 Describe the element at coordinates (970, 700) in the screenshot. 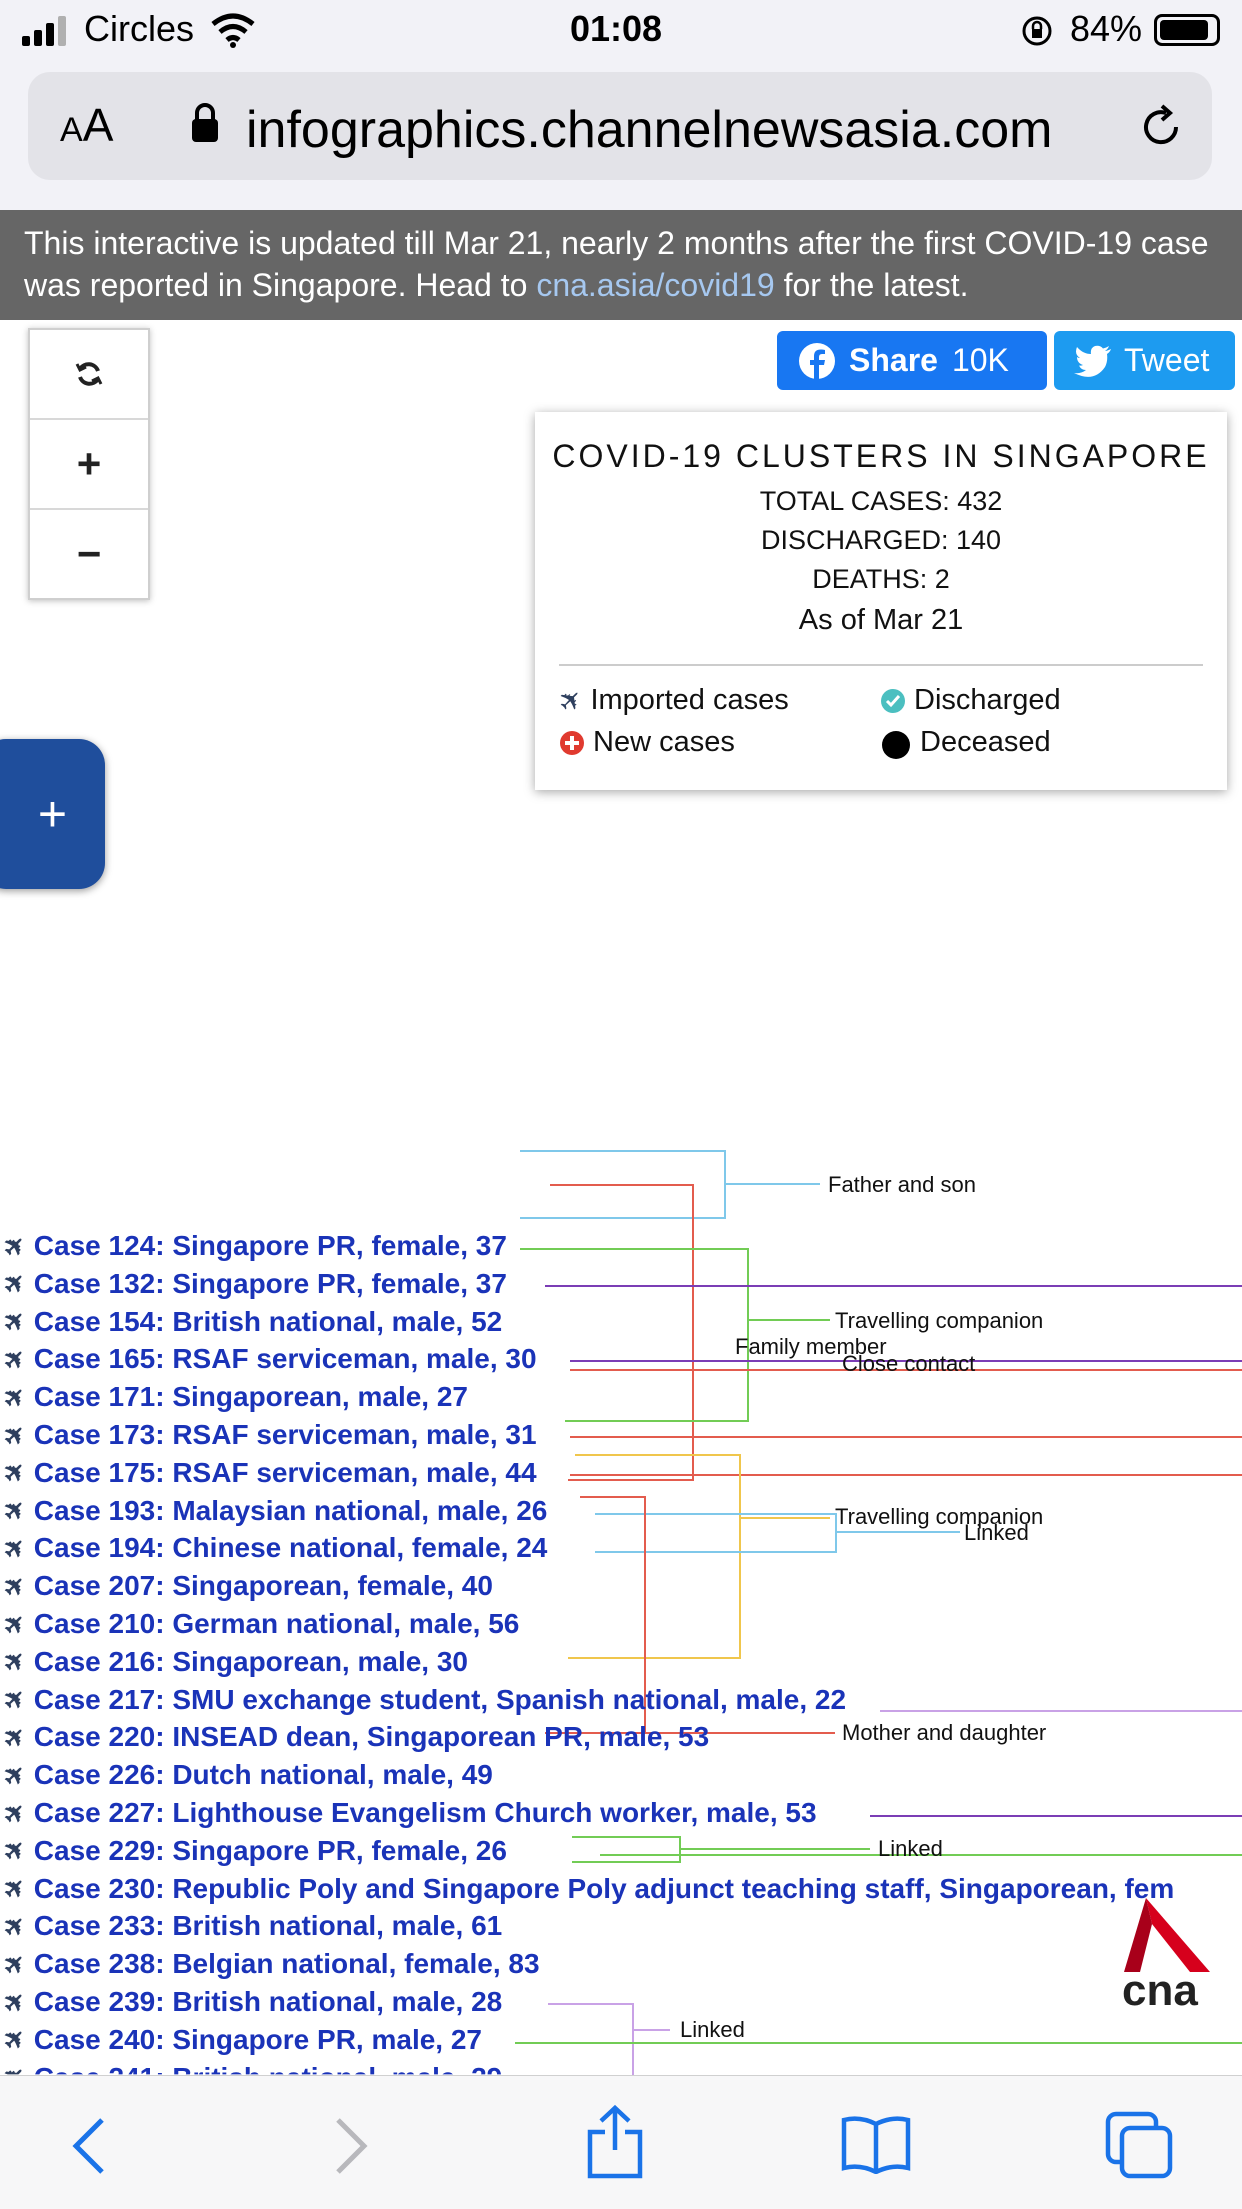

I see `legend-discharged: Discharged` at that location.